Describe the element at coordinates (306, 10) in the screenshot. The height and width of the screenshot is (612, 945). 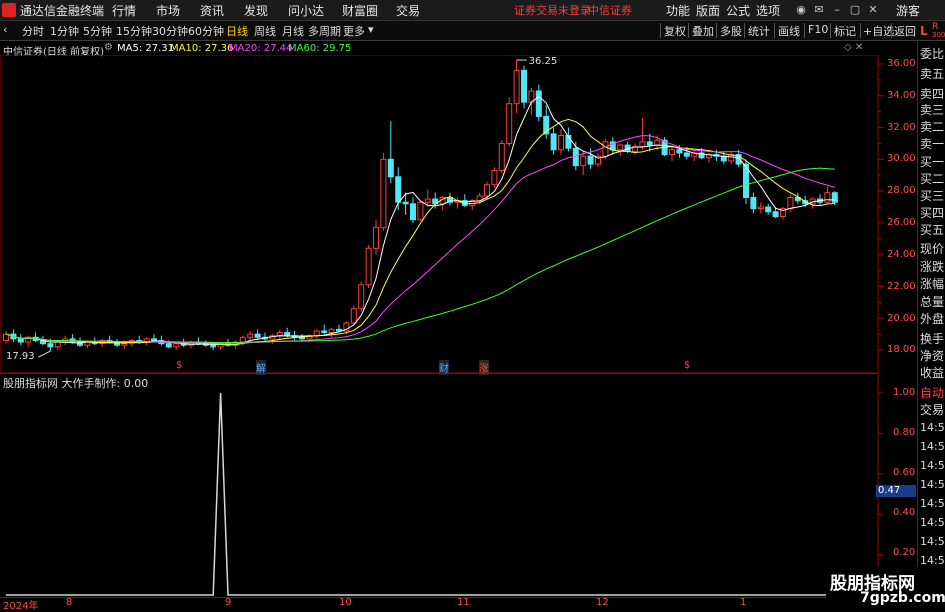
I see `menu-wenxiaoda: 问小达` at that location.